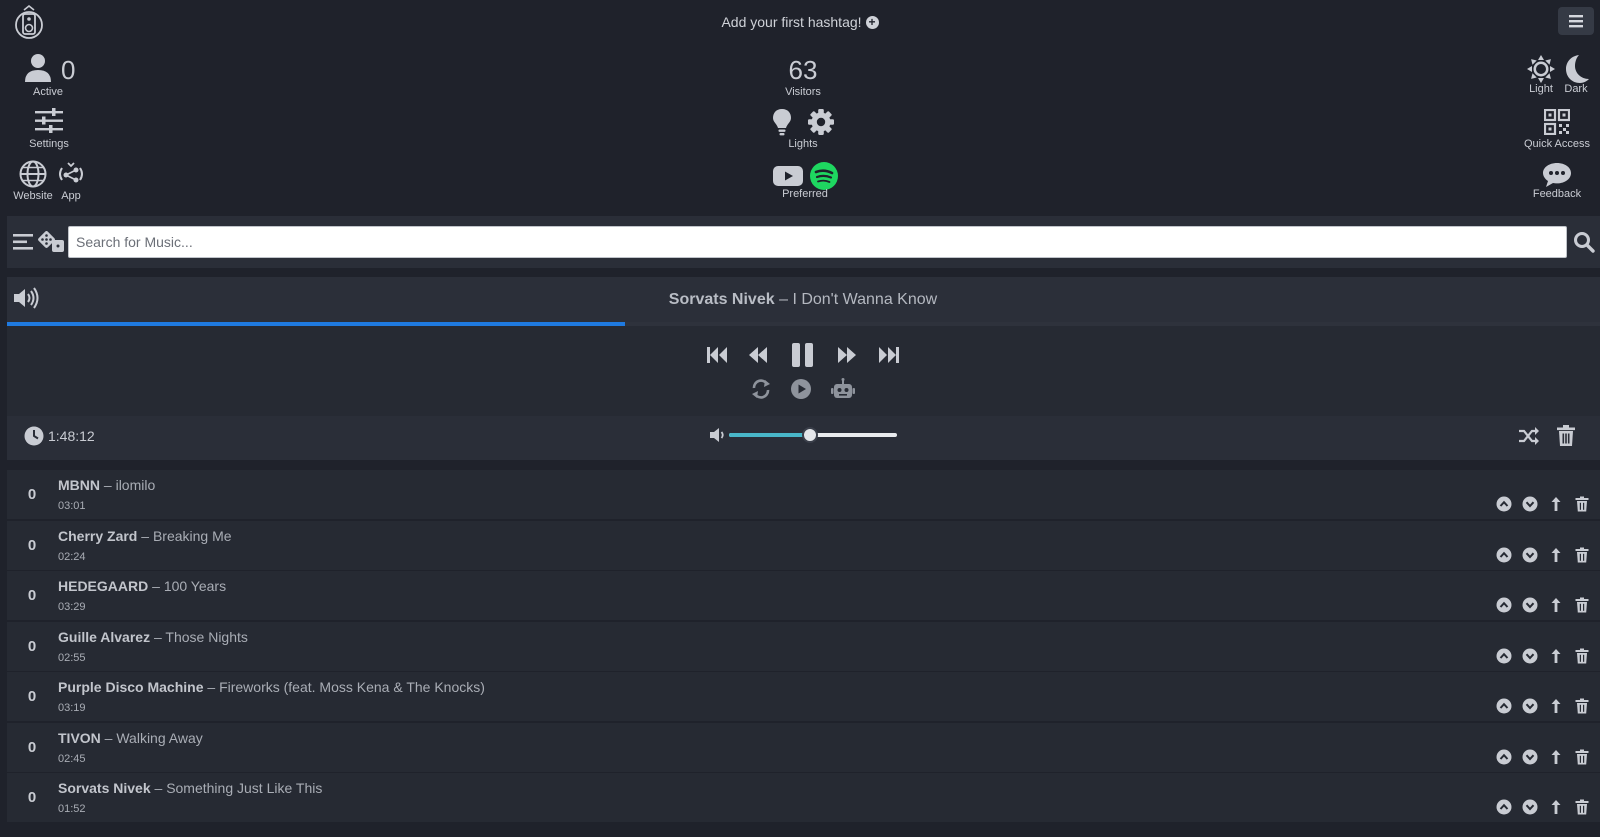 The image size is (1600, 837). Describe the element at coordinates (810, 435) in the screenshot. I see `volume-slider-thumb` at that location.